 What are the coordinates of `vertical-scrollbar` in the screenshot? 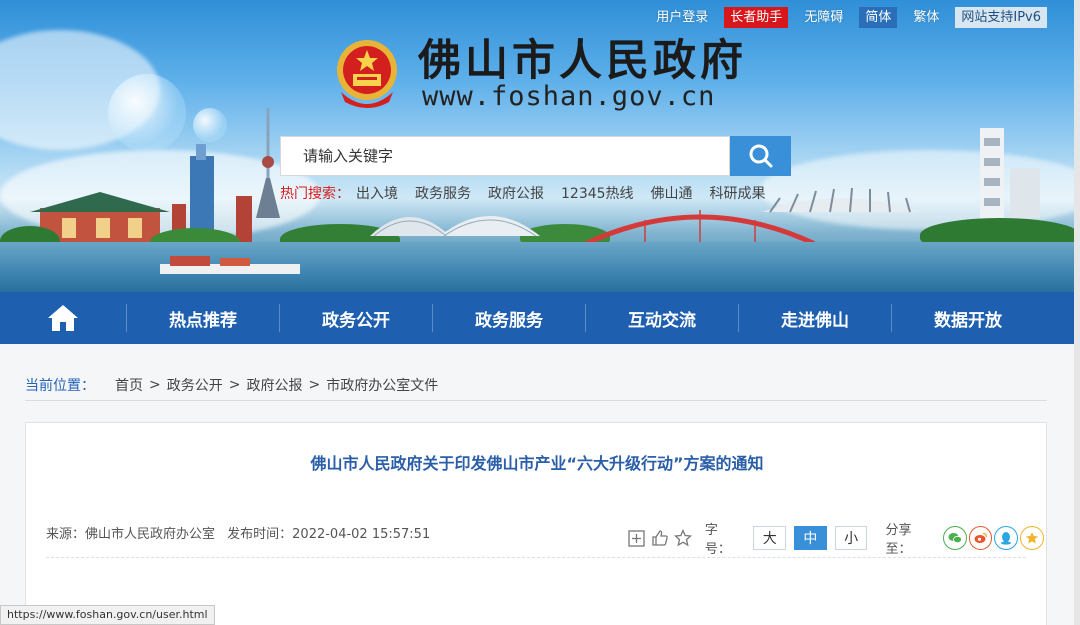 It's located at (1077, 312).